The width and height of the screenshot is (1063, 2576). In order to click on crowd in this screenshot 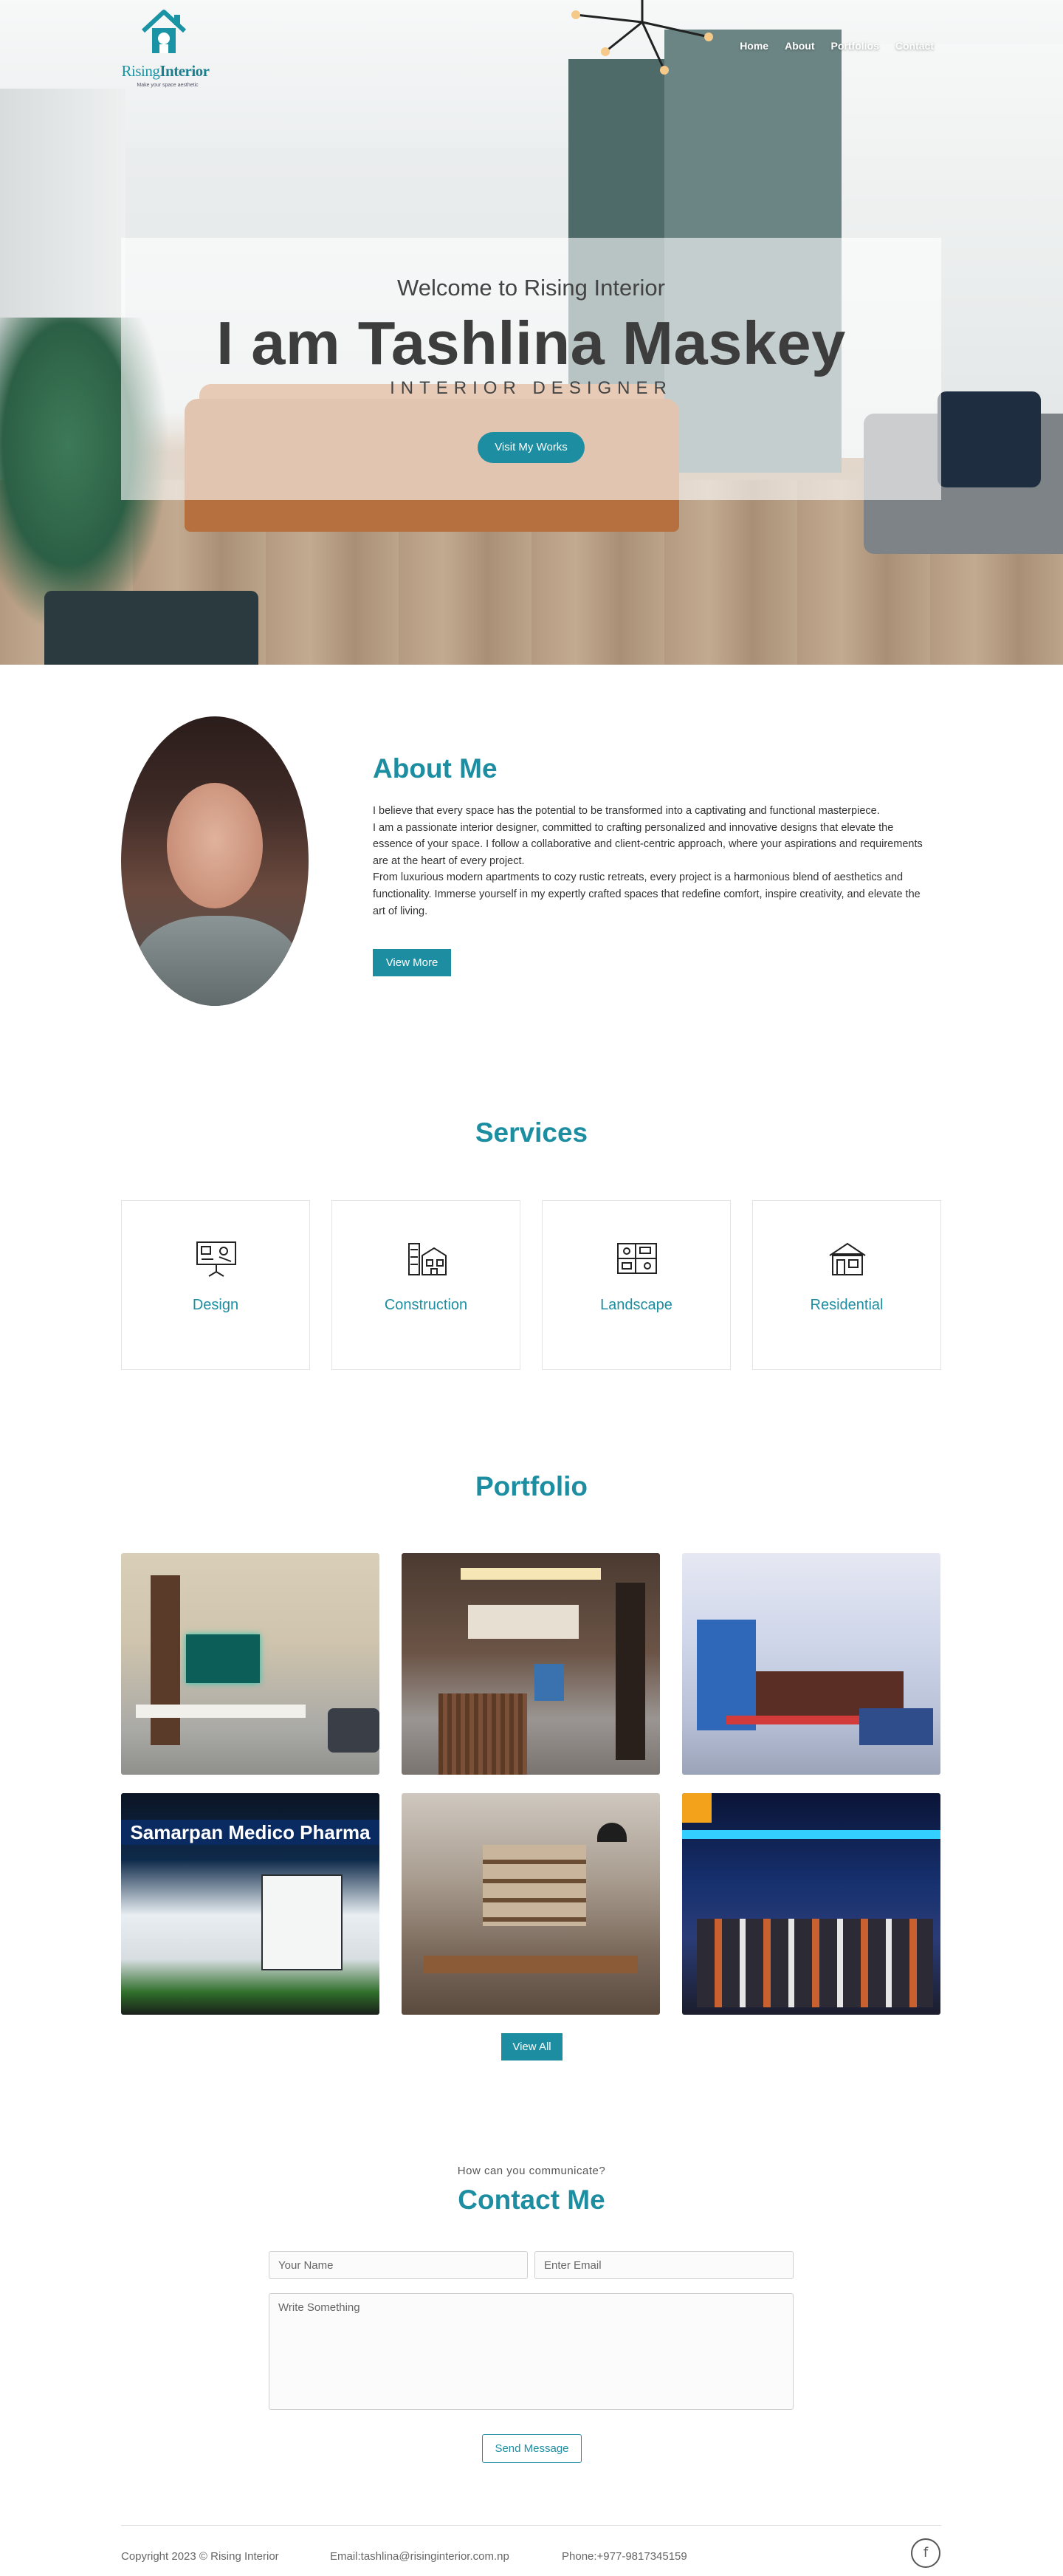, I will do `click(815, 1963)`.